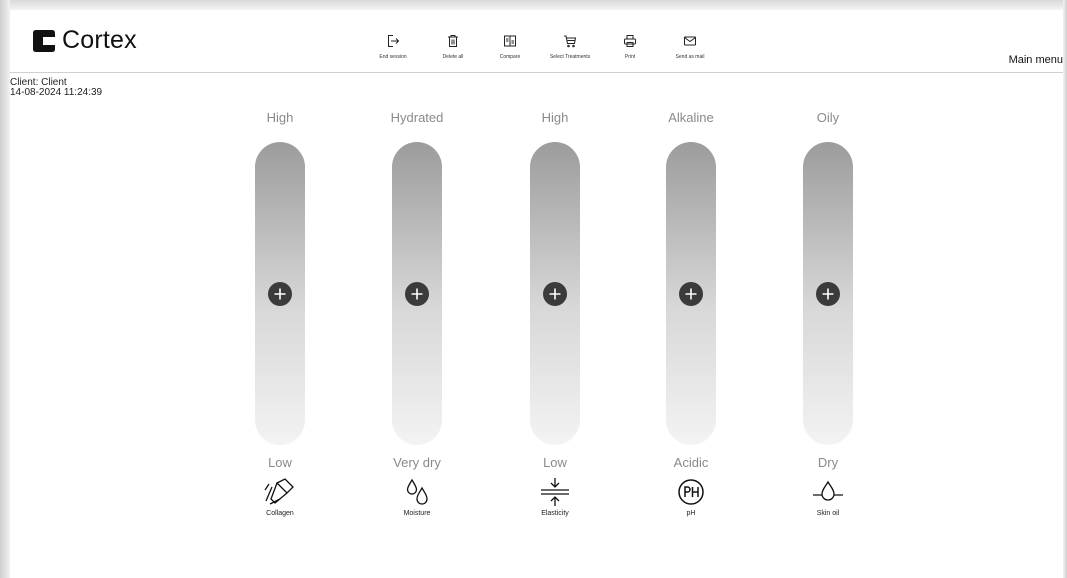 Image resolution: width=1067 pixels, height=578 pixels. I want to click on trash-icon, so click(453, 41).